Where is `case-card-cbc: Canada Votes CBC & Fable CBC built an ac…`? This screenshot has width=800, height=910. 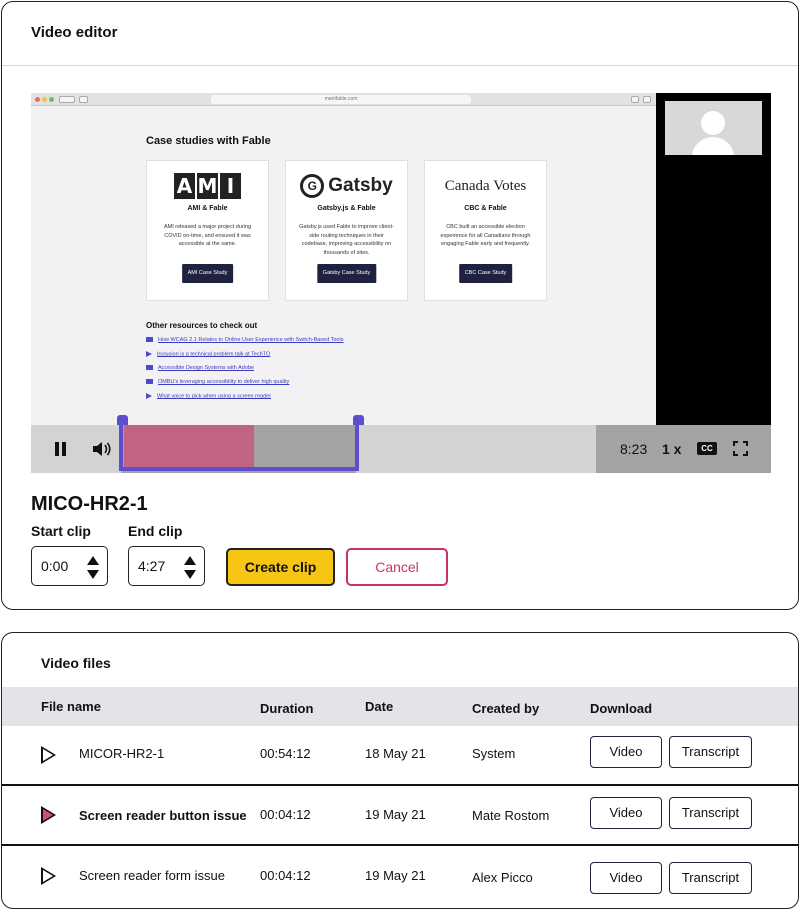 case-card-cbc: Canada Votes CBC & Fable CBC built an ac… is located at coordinates (485, 230).